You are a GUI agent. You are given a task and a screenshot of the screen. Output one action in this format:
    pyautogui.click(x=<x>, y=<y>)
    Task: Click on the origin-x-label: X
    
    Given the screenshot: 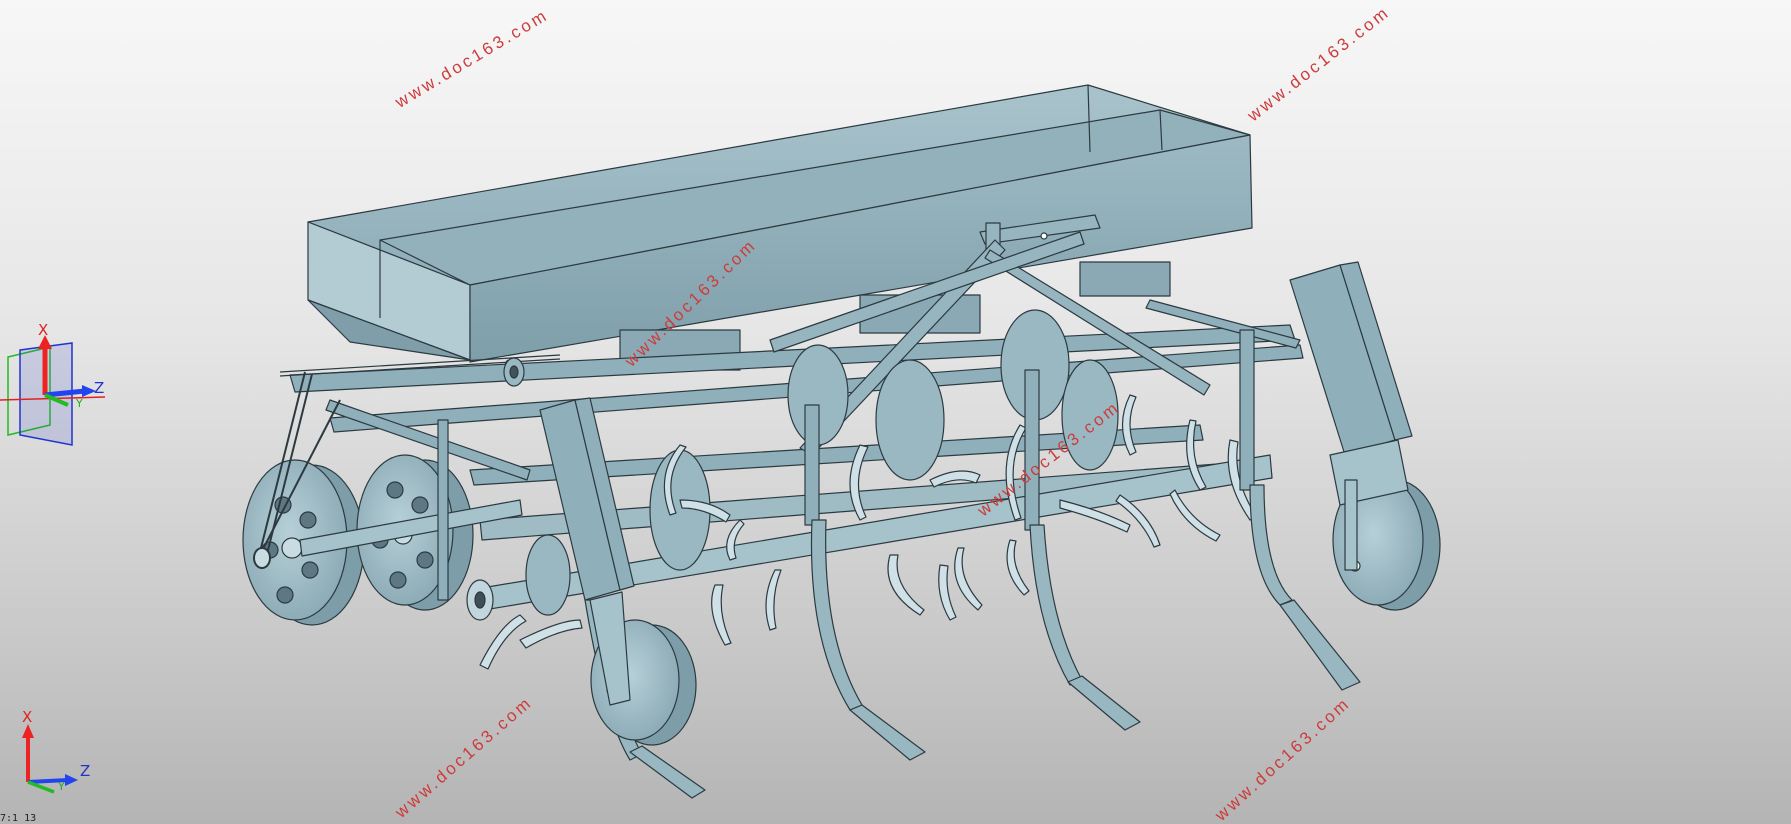 What is the action you would take?
    pyautogui.click(x=27, y=717)
    